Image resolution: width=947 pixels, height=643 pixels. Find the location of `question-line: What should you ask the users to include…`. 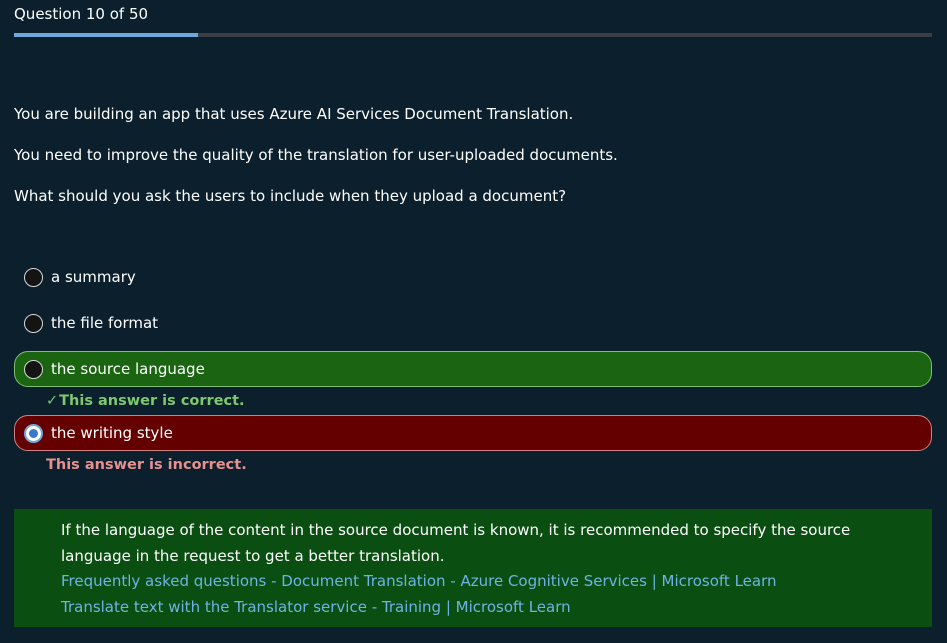

question-line: What should you ask the users to include… is located at coordinates (290, 196).